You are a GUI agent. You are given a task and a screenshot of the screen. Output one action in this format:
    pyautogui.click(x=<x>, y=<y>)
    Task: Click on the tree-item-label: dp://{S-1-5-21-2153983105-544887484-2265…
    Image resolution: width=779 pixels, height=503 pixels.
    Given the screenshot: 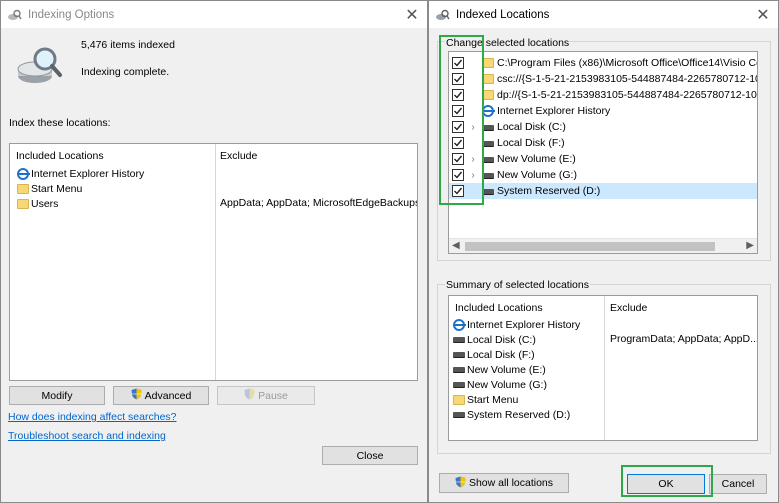 What is the action you would take?
    pyautogui.click(x=627, y=95)
    